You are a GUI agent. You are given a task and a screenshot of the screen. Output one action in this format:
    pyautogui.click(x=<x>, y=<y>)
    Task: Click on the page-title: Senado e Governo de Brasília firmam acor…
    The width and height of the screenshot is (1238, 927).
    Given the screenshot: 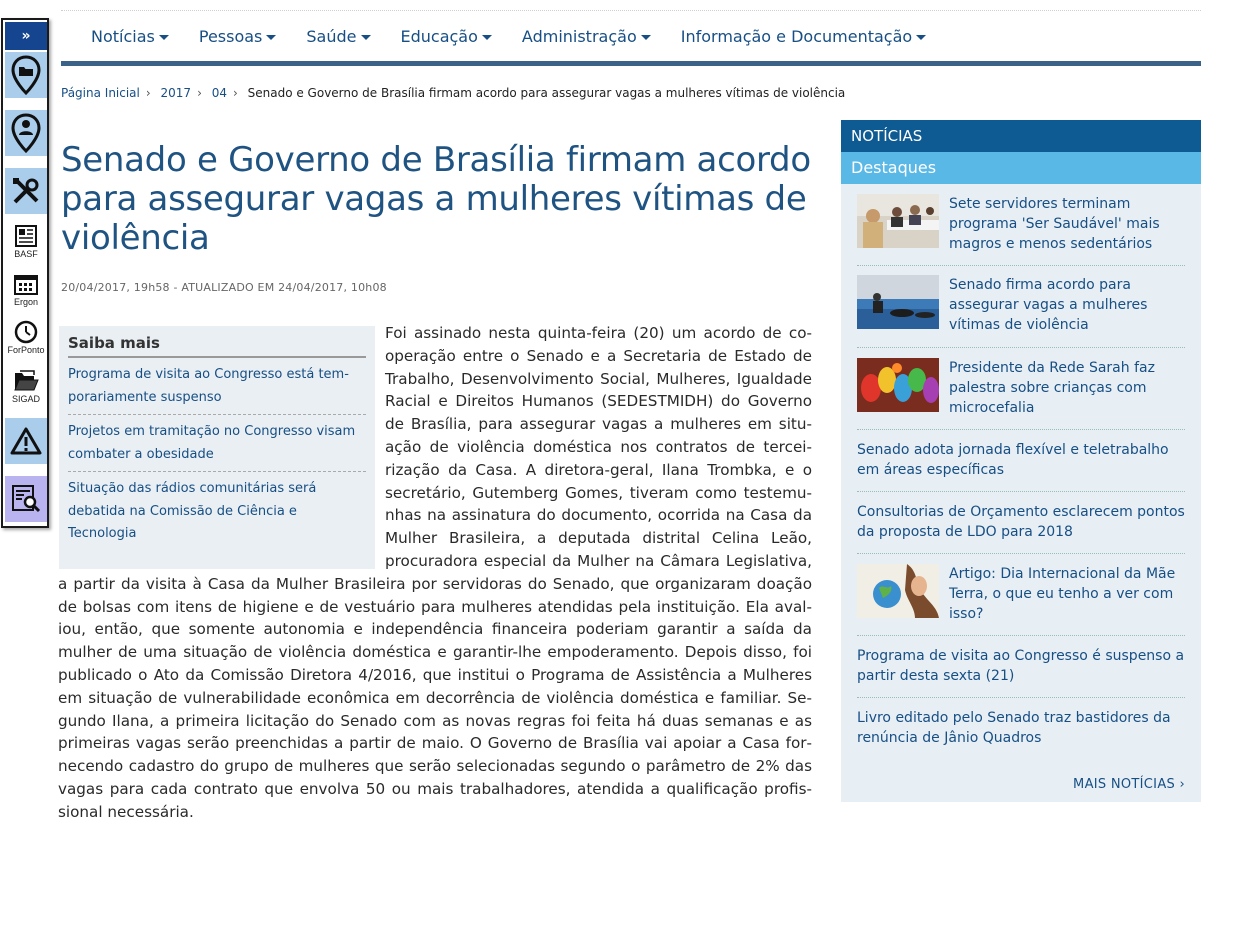 What is the action you would take?
    pyautogui.click(x=436, y=199)
    